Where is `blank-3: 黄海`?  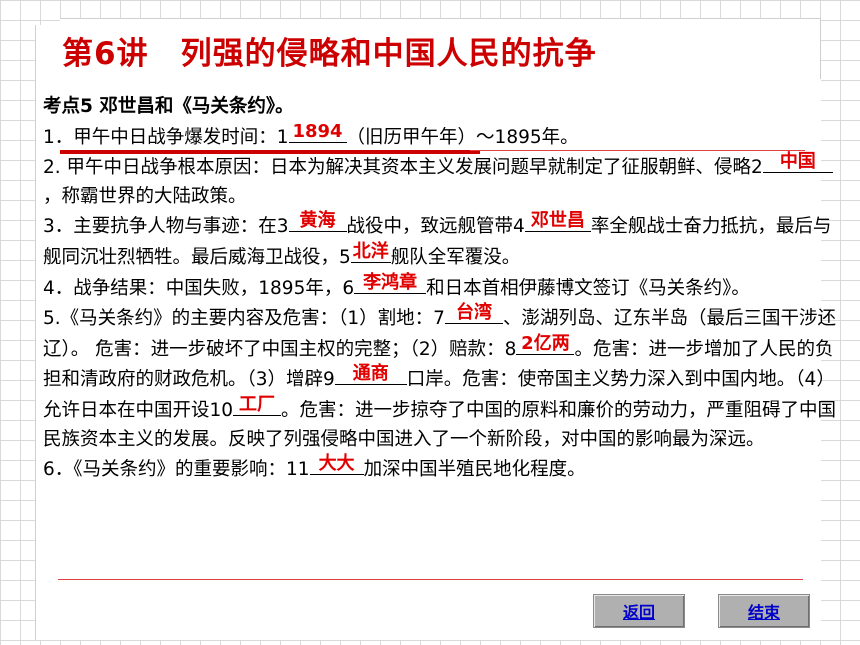 blank-3: 黄海 is located at coordinates (317, 221).